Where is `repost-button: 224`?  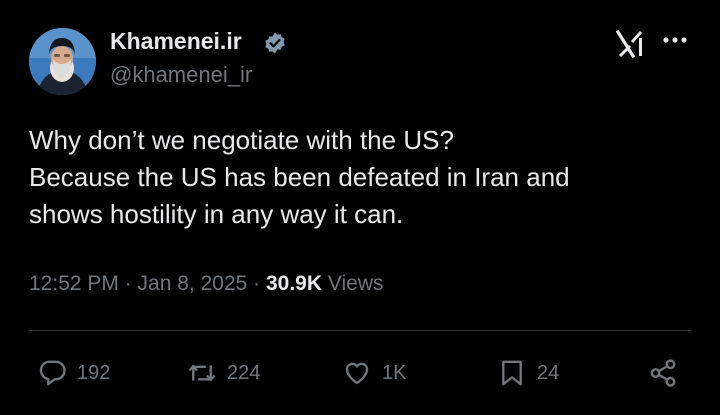 repost-button: 224 is located at coordinates (223, 373).